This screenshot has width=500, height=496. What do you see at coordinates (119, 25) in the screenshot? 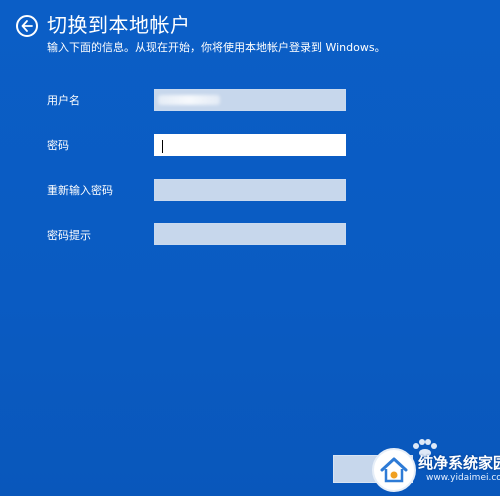
I see `page-title: 切换到本地帐户` at bounding box center [119, 25].